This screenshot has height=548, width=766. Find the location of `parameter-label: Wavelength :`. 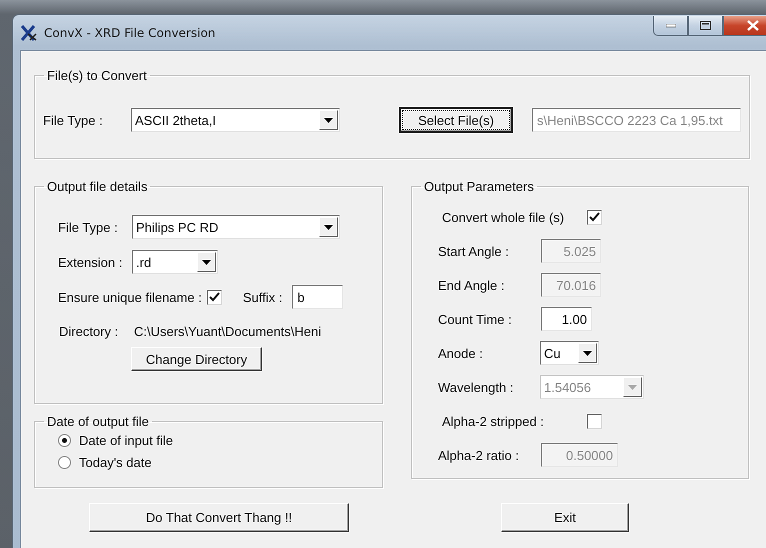

parameter-label: Wavelength : is located at coordinates (476, 387).